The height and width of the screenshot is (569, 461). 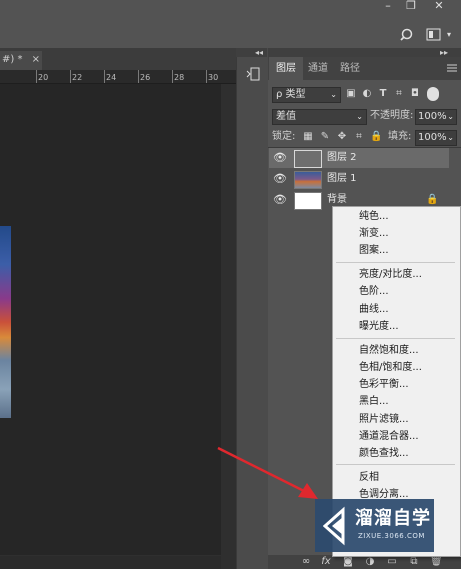 What do you see at coordinates (393, 518) in the screenshot?
I see `watermark-title: 溜溜自学` at bounding box center [393, 518].